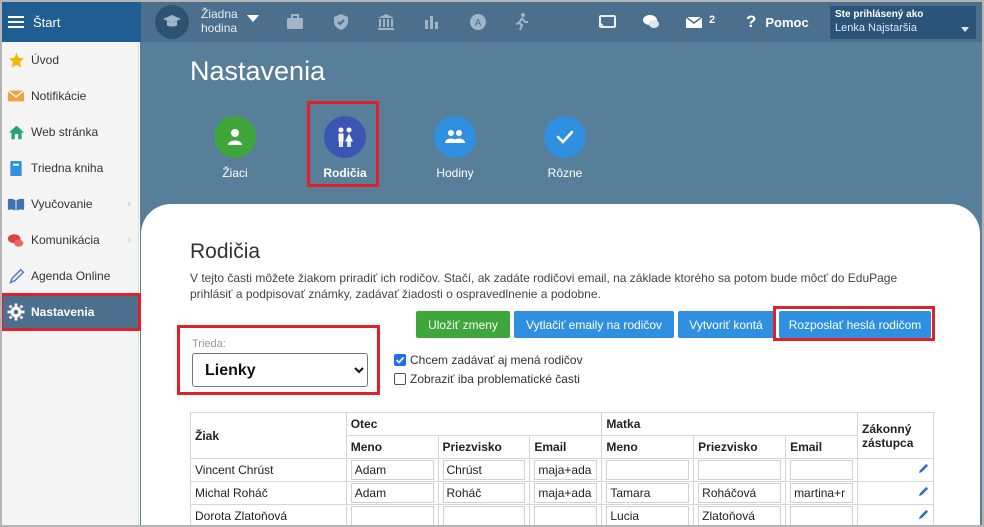 Image resolution: width=984 pixels, height=527 pixels. What do you see at coordinates (888, 442) in the screenshot?
I see `header-guardian-line2: zástupca` at bounding box center [888, 442].